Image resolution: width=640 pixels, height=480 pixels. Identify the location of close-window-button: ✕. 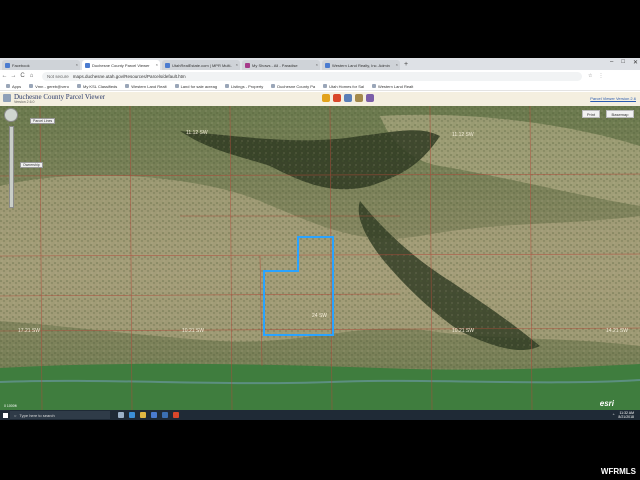
(635, 62).